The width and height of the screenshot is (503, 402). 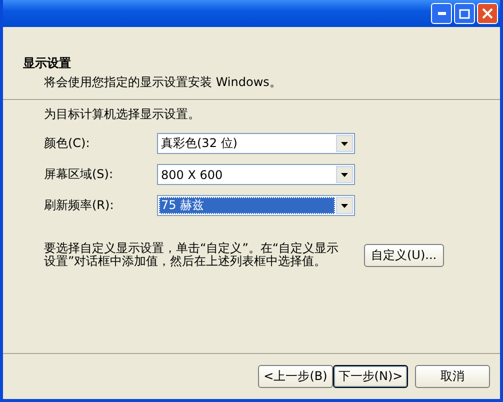 I want to click on dropdown: 真彩色(32 位), so click(x=256, y=143).